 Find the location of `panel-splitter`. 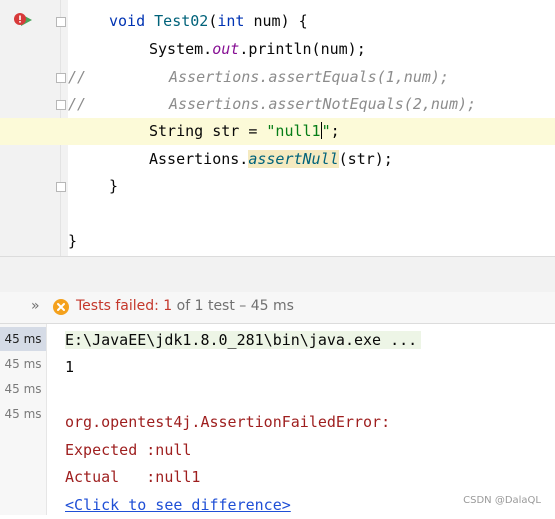

panel-splitter is located at coordinates (277, 274).